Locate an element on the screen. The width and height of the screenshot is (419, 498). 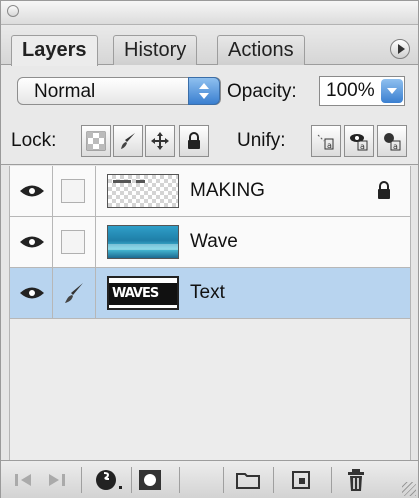
layer-row: MAKING is located at coordinates (210, 191).